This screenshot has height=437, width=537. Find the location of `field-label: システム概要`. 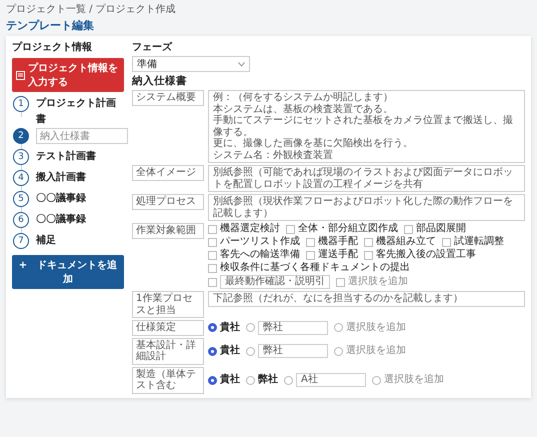

field-label: システム概要 is located at coordinates (168, 98).